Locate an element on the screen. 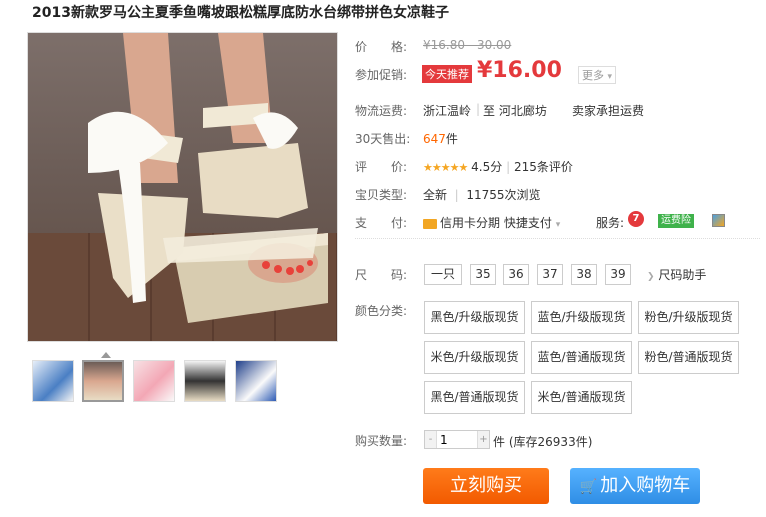 Image resolution: width=766 pixels, height=517 pixels. add-to-cart-button: 🛒 加入购物车 is located at coordinates (635, 486).